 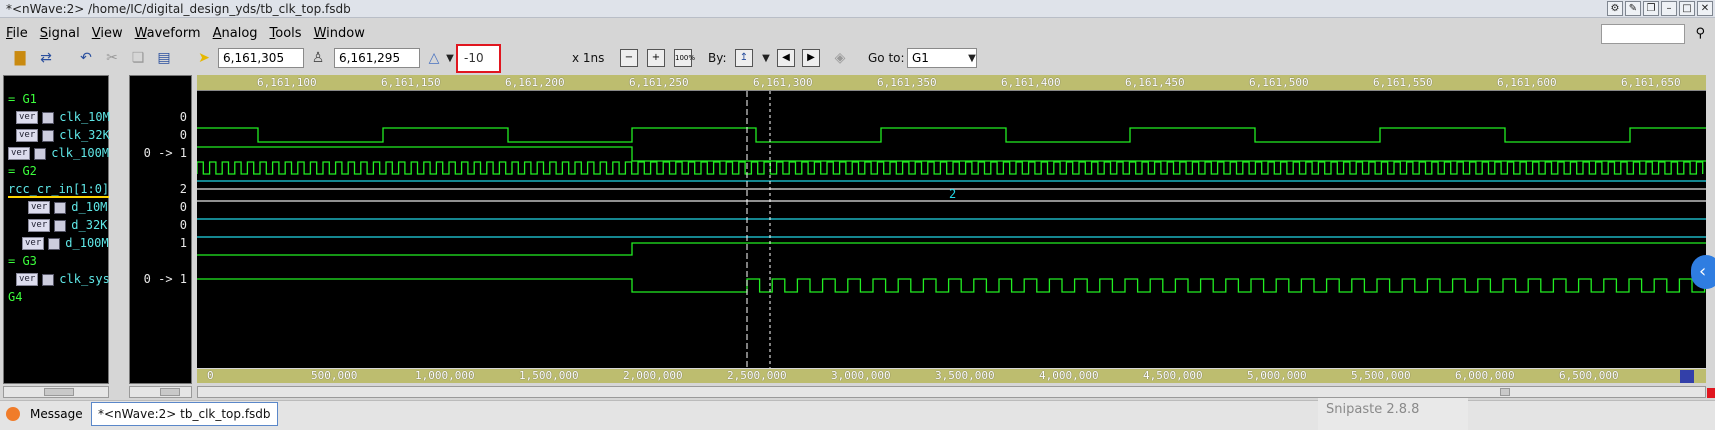 I want to click on ruler-tick-label: 6,161,500, so click(x=1279, y=82).